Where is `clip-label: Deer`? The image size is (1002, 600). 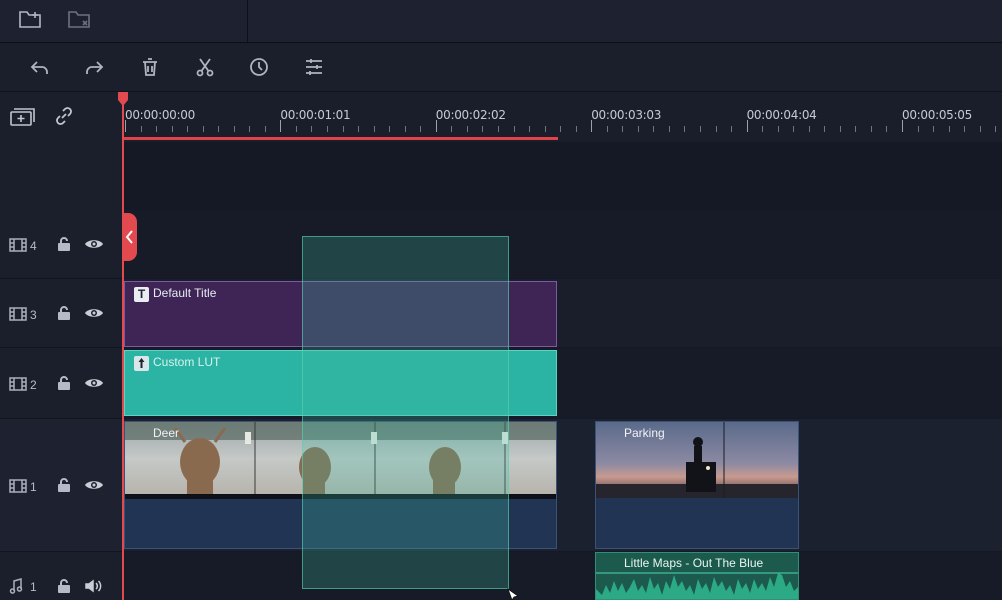
clip-label: Deer is located at coordinates (166, 433).